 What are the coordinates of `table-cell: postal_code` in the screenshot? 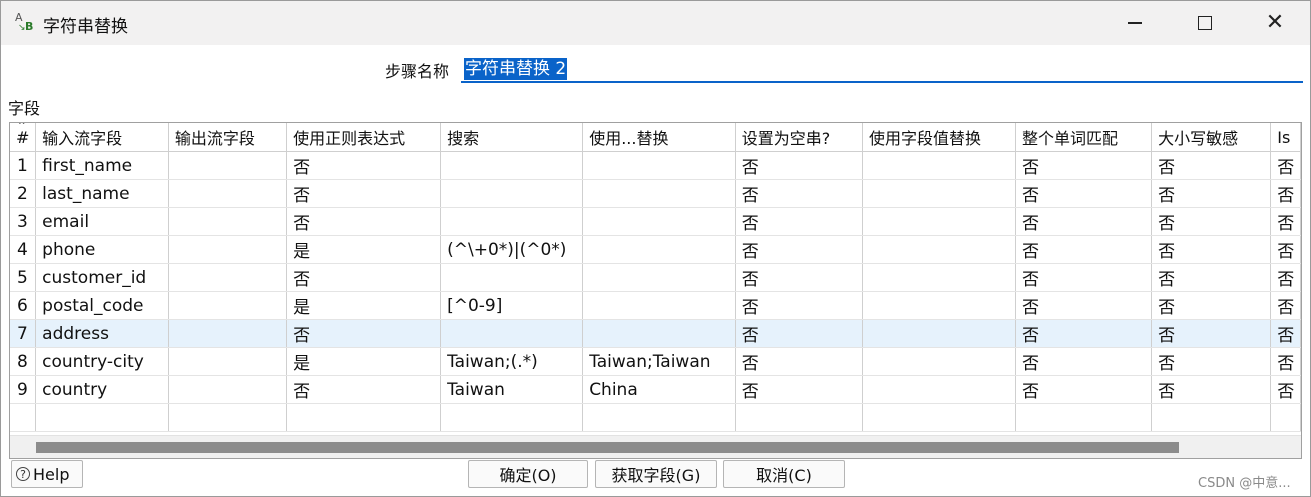 It's located at (102, 305).